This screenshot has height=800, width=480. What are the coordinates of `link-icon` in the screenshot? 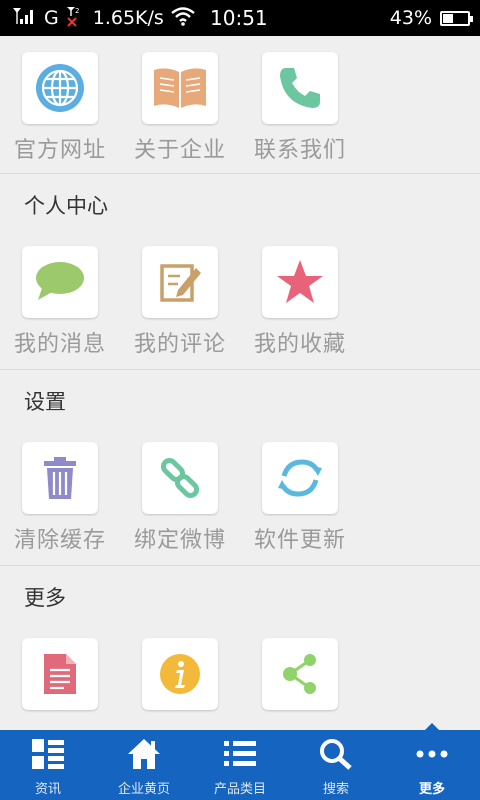 It's located at (180, 478).